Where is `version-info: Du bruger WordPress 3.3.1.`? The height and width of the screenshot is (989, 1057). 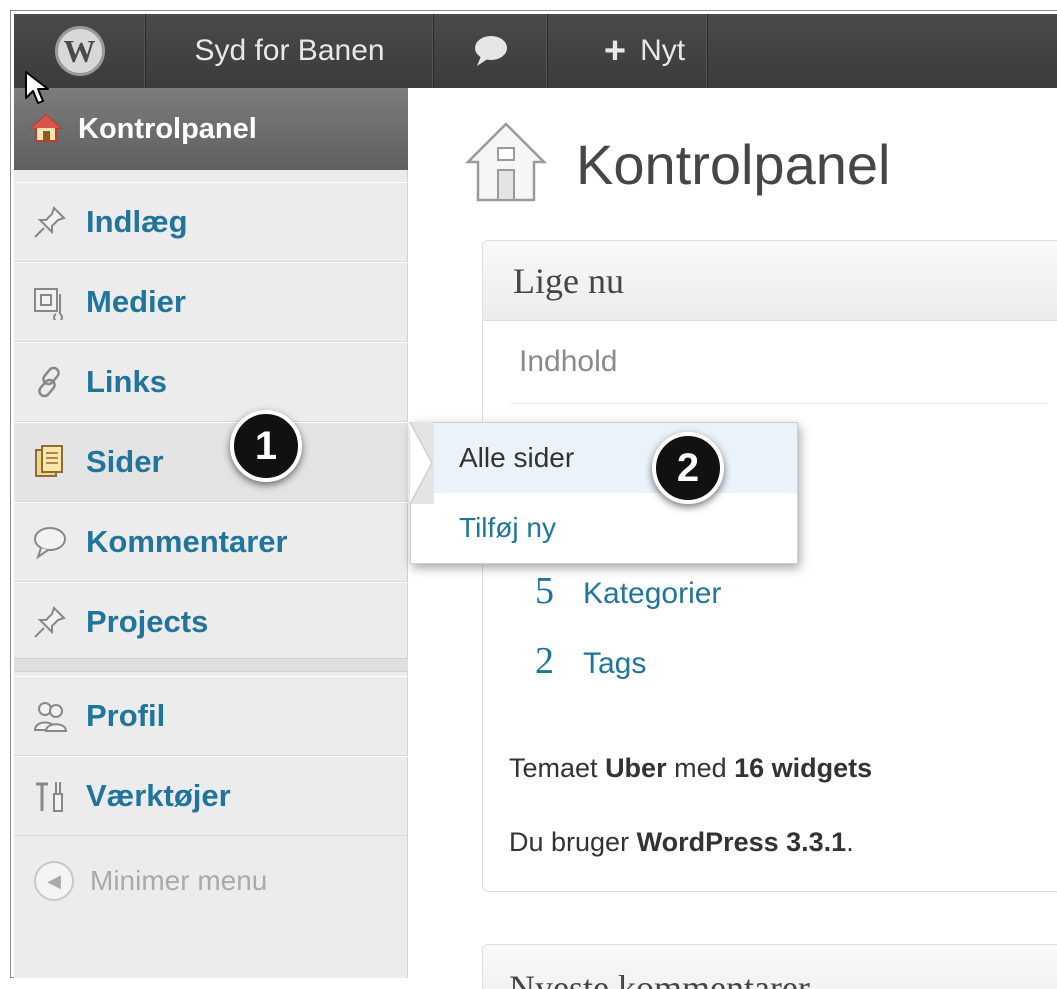 version-info: Du bruger WordPress 3.3.1. is located at coordinates (681, 842).